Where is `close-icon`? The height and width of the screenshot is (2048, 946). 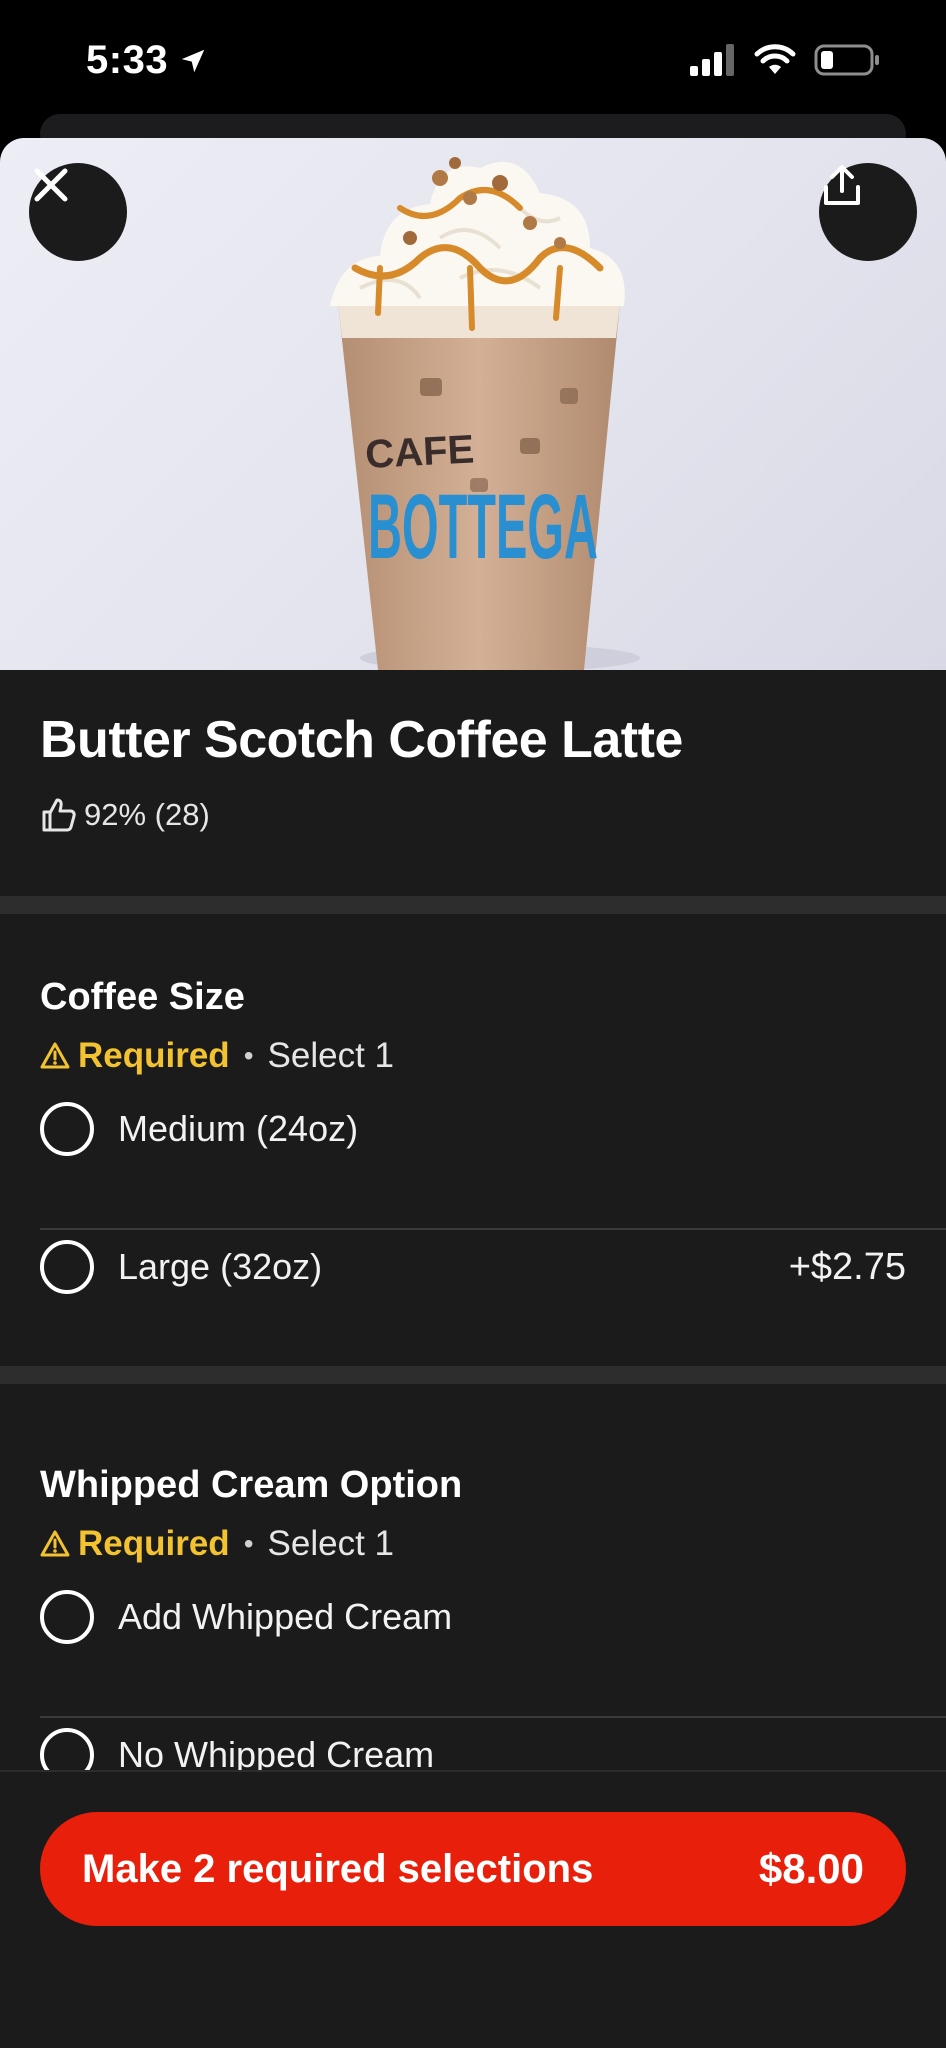
close-icon is located at coordinates (51, 185).